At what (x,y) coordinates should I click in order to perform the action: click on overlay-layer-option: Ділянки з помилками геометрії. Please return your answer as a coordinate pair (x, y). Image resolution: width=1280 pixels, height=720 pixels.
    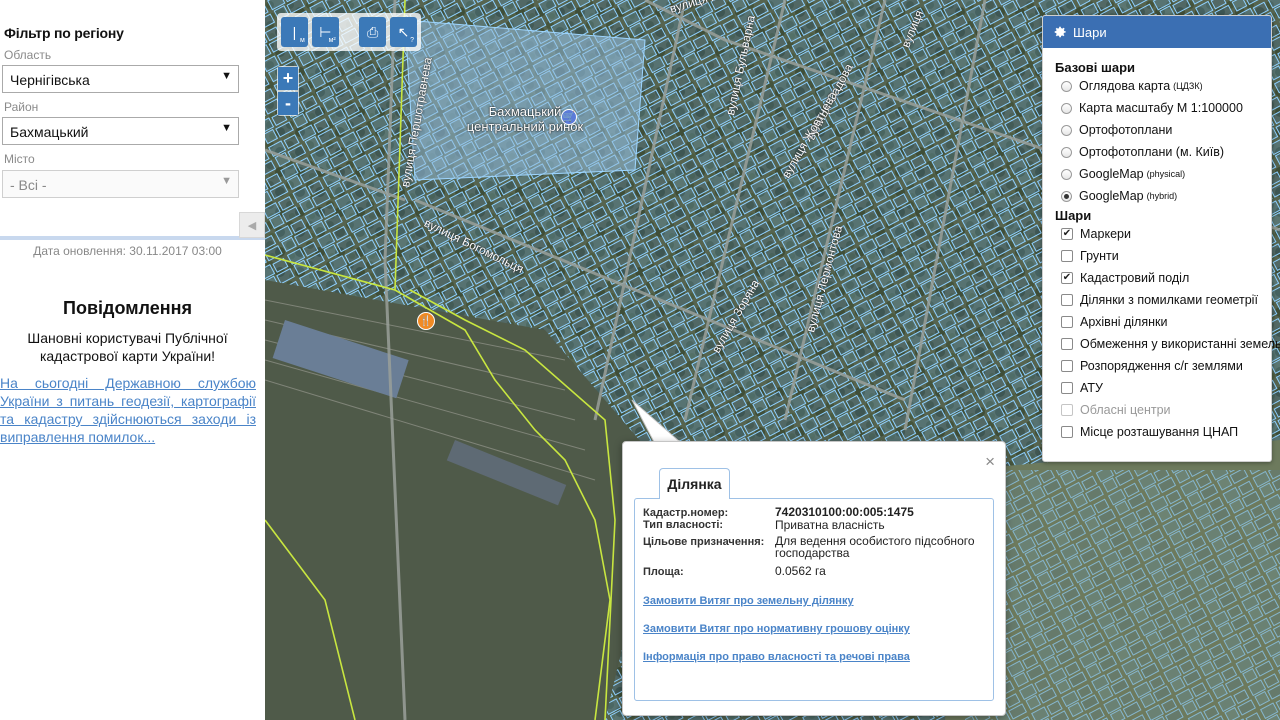
    Looking at the image, I should click on (1157, 300).